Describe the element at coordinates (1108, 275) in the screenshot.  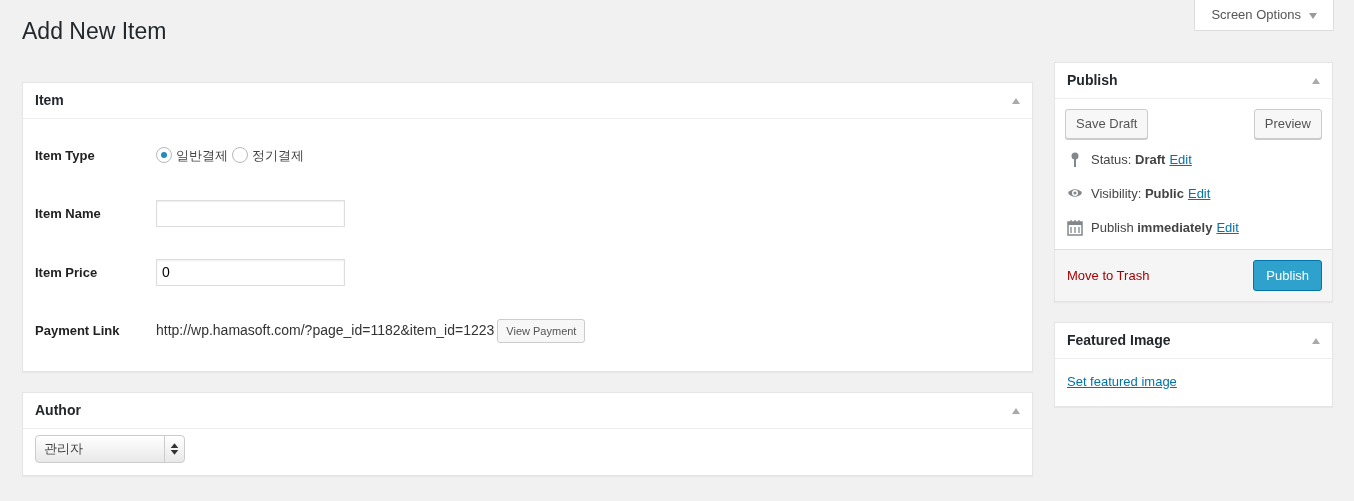
I see `trash-link: Move to Trash` at that location.